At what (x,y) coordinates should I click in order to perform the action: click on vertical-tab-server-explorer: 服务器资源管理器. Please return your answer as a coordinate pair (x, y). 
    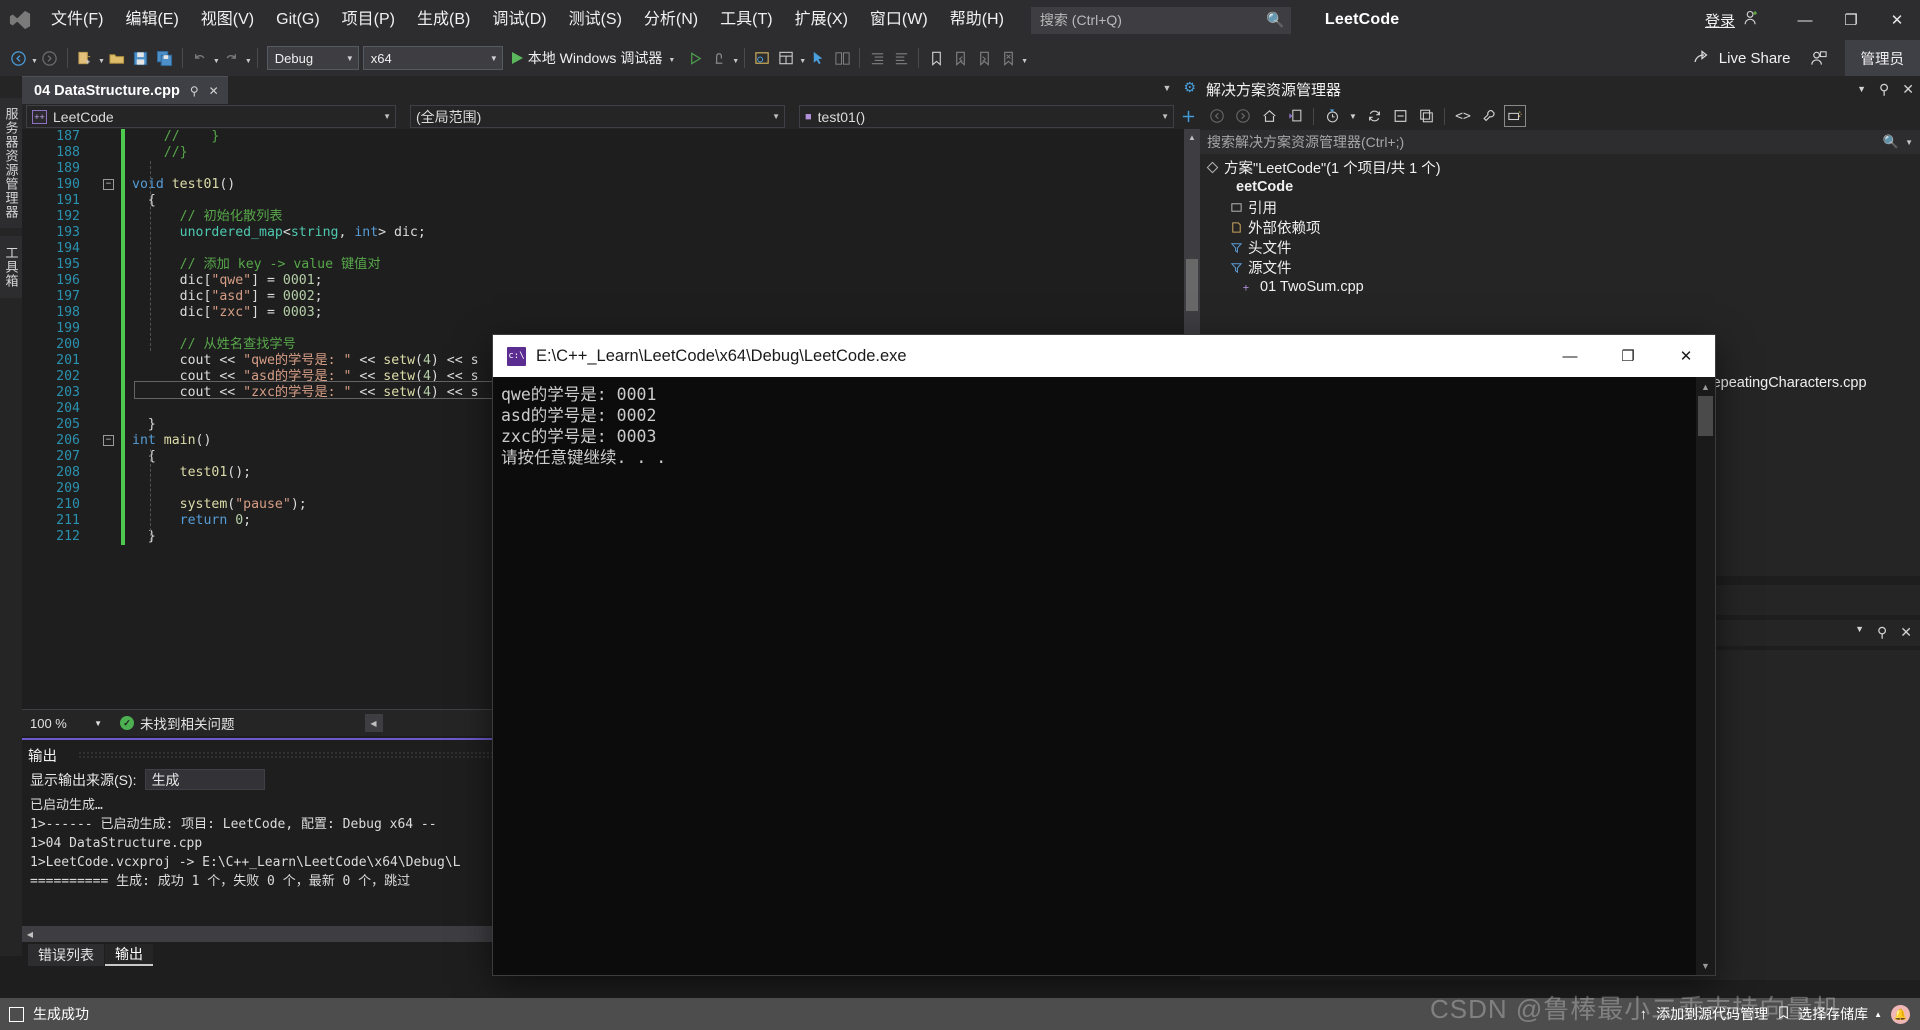
    Looking at the image, I should click on (11, 163).